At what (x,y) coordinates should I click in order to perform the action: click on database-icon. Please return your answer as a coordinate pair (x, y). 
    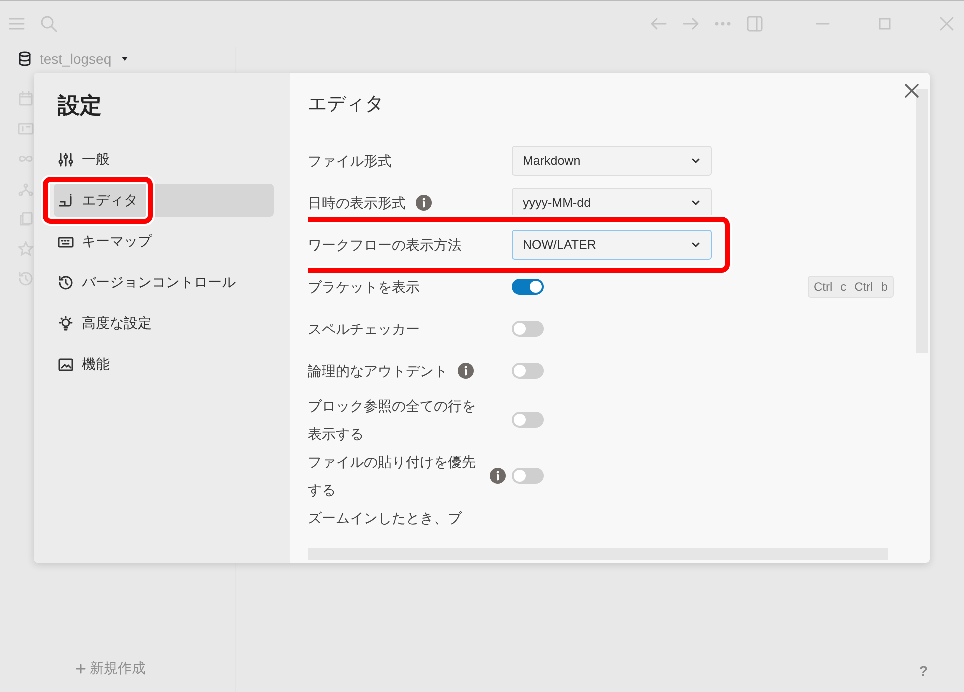
    Looking at the image, I should click on (25, 59).